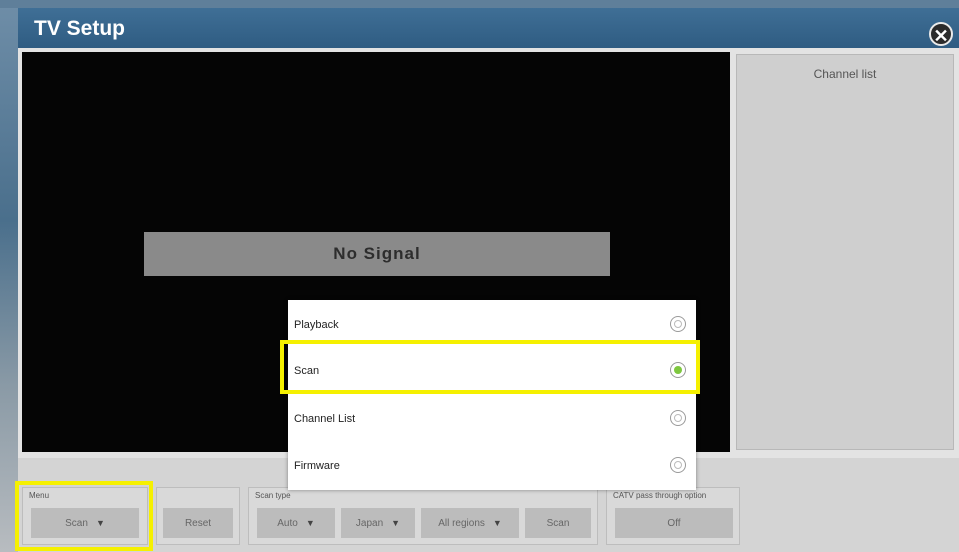  What do you see at coordinates (287, 523) in the screenshot?
I see `scan-mode-value: Auto` at bounding box center [287, 523].